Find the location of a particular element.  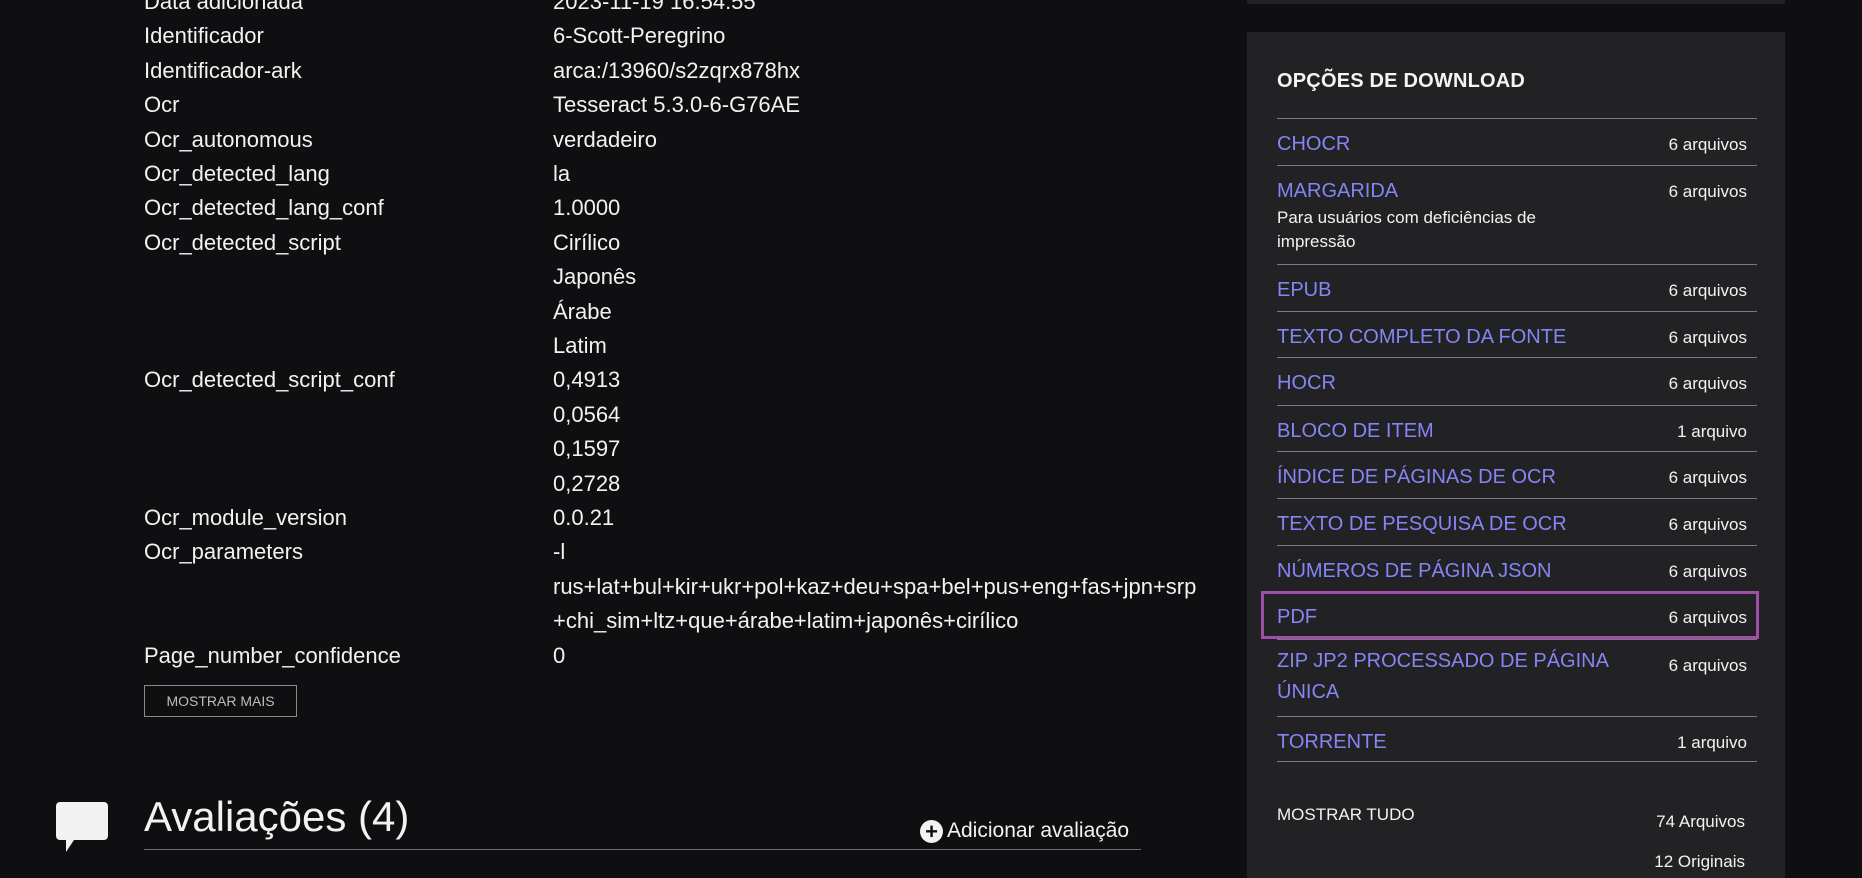

download-link: ZIP JP2 PROCESSADO DE PÁGINA ÚNICA is located at coordinates (1457, 677).